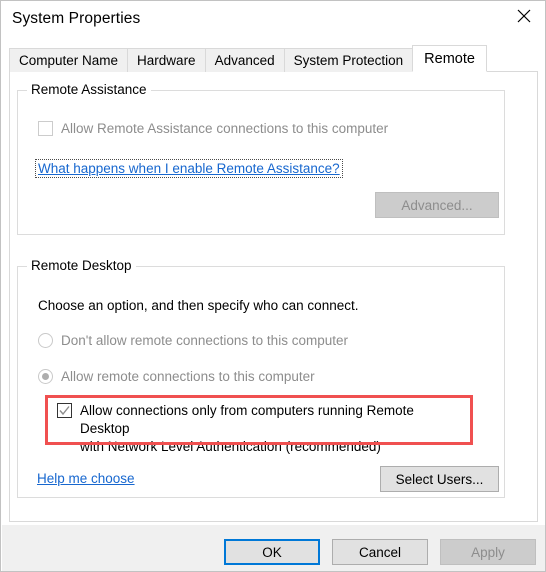  I want to click on apply-button: Apply, so click(488, 552).